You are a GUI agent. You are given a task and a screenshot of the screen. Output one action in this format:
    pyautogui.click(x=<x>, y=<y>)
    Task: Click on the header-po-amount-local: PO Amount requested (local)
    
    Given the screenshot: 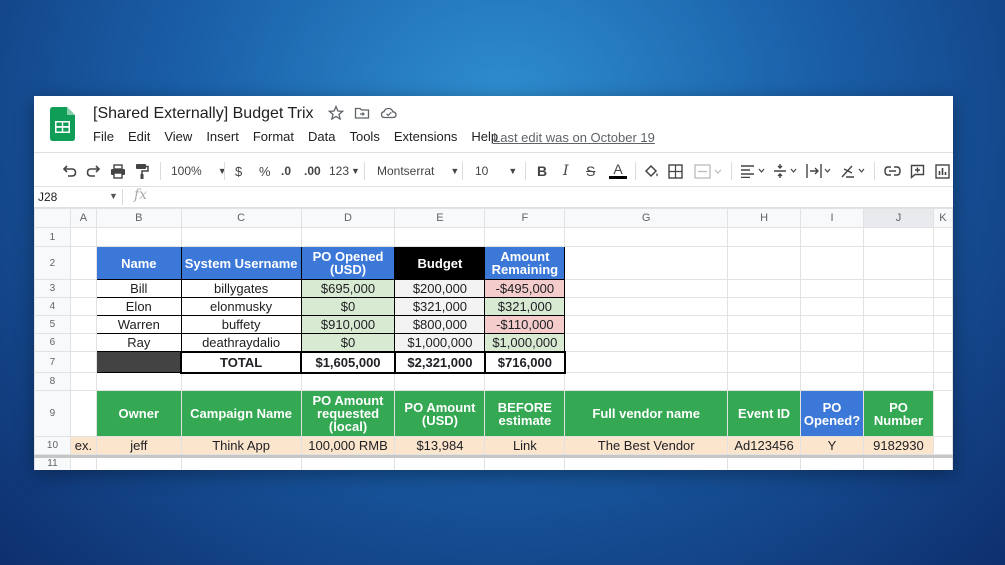 What is the action you would take?
    pyautogui.click(x=348, y=413)
    